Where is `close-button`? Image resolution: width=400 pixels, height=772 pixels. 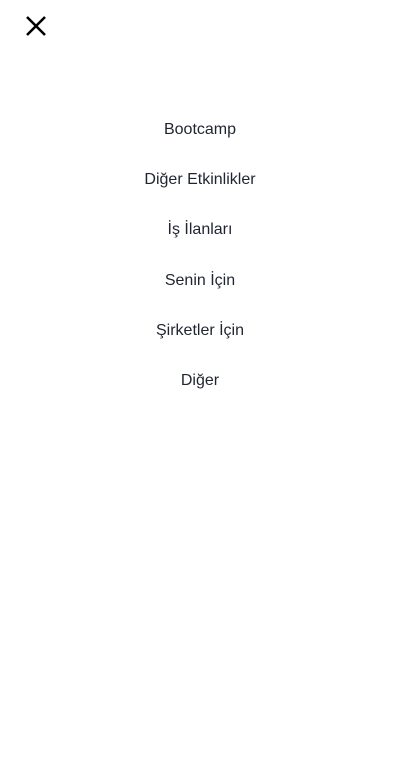
close-button is located at coordinates (36, 26).